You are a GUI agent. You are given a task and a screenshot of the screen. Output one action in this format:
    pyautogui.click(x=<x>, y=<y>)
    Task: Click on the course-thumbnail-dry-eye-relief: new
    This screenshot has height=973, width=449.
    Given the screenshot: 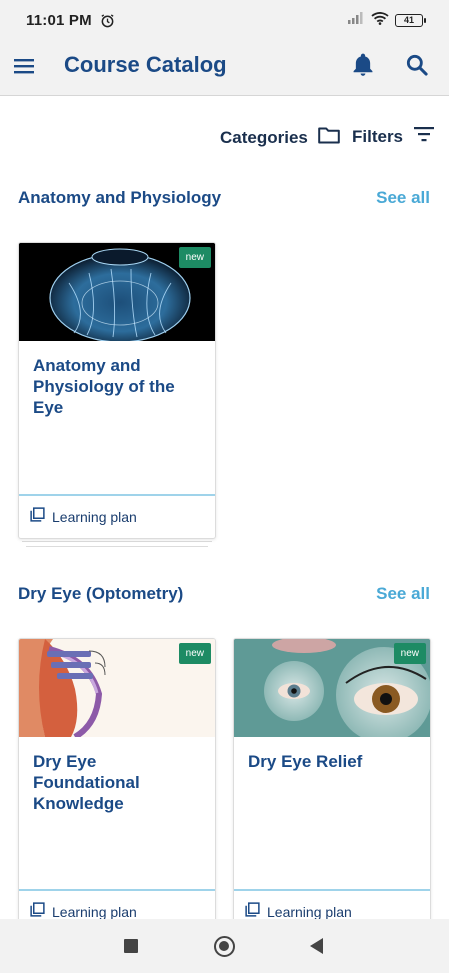 What is the action you would take?
    pyautogui.click(x=332, y=688)
    